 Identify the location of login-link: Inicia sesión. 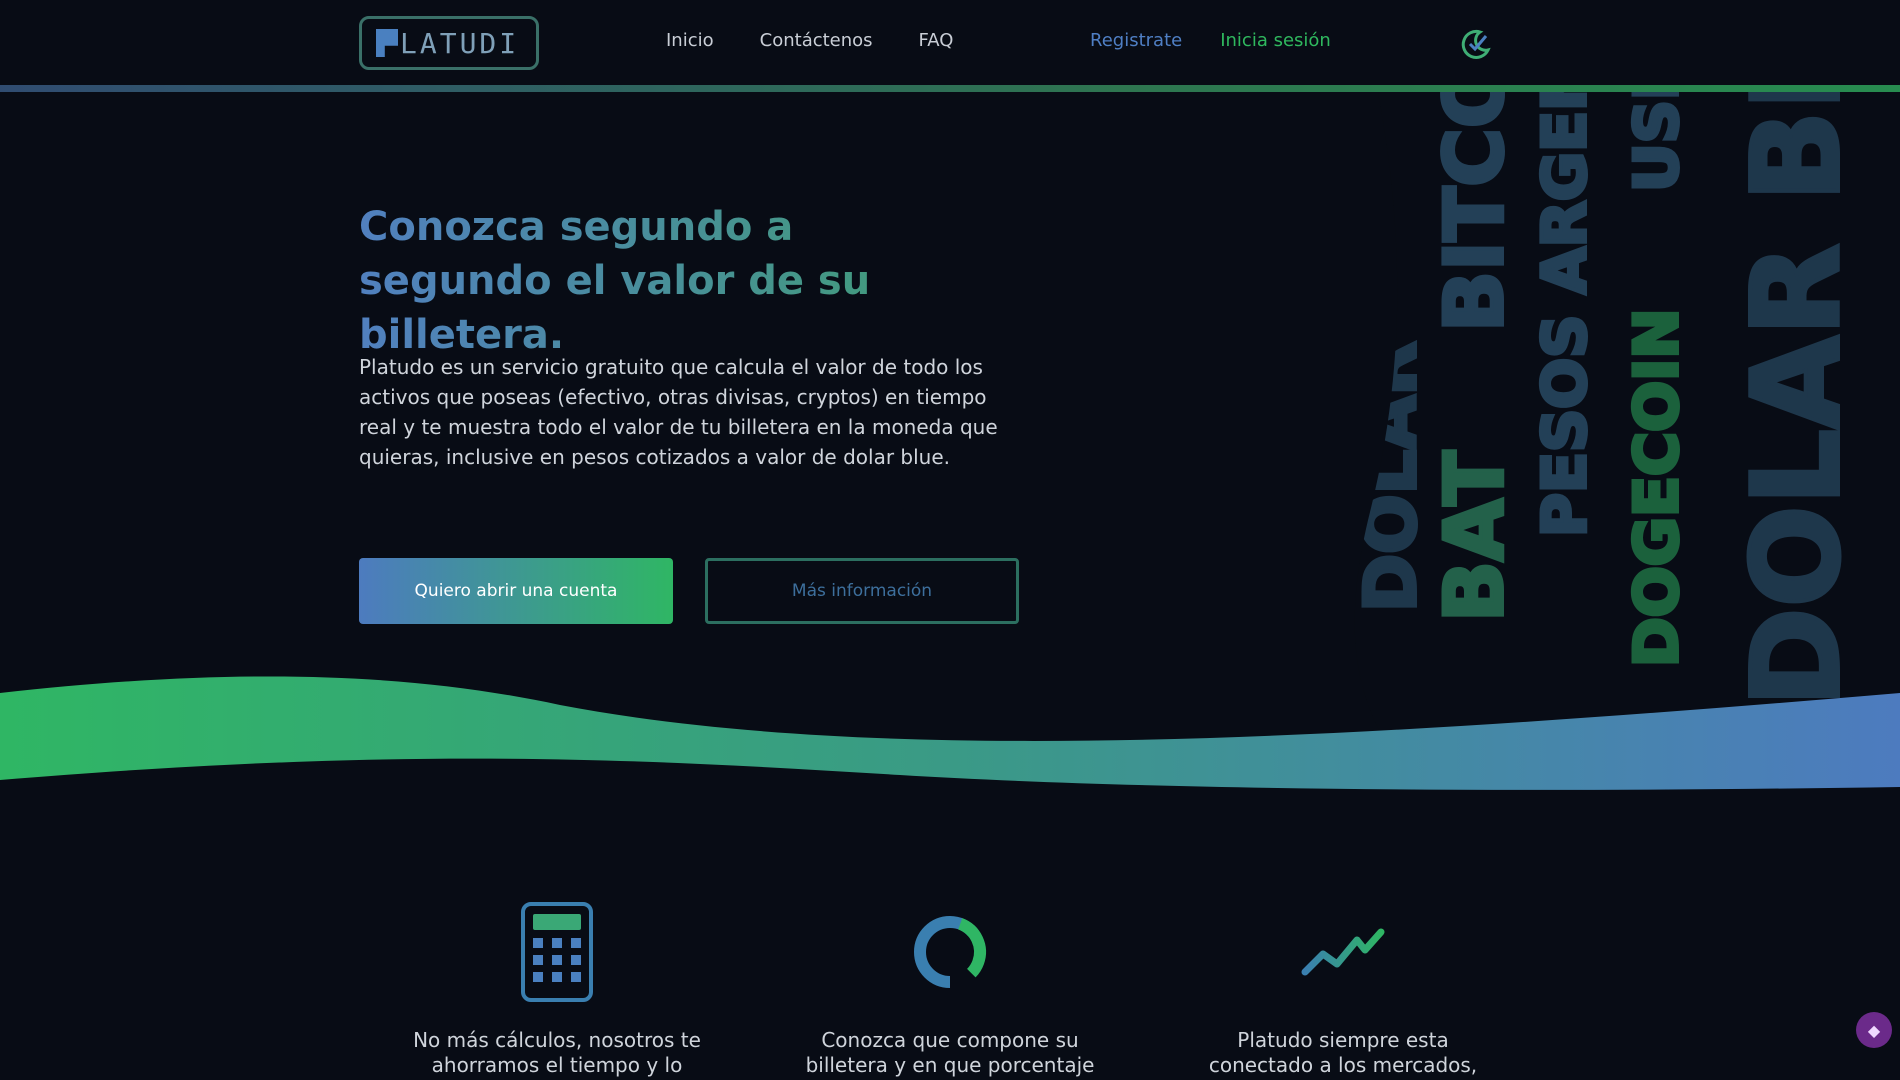
(1275, 40).